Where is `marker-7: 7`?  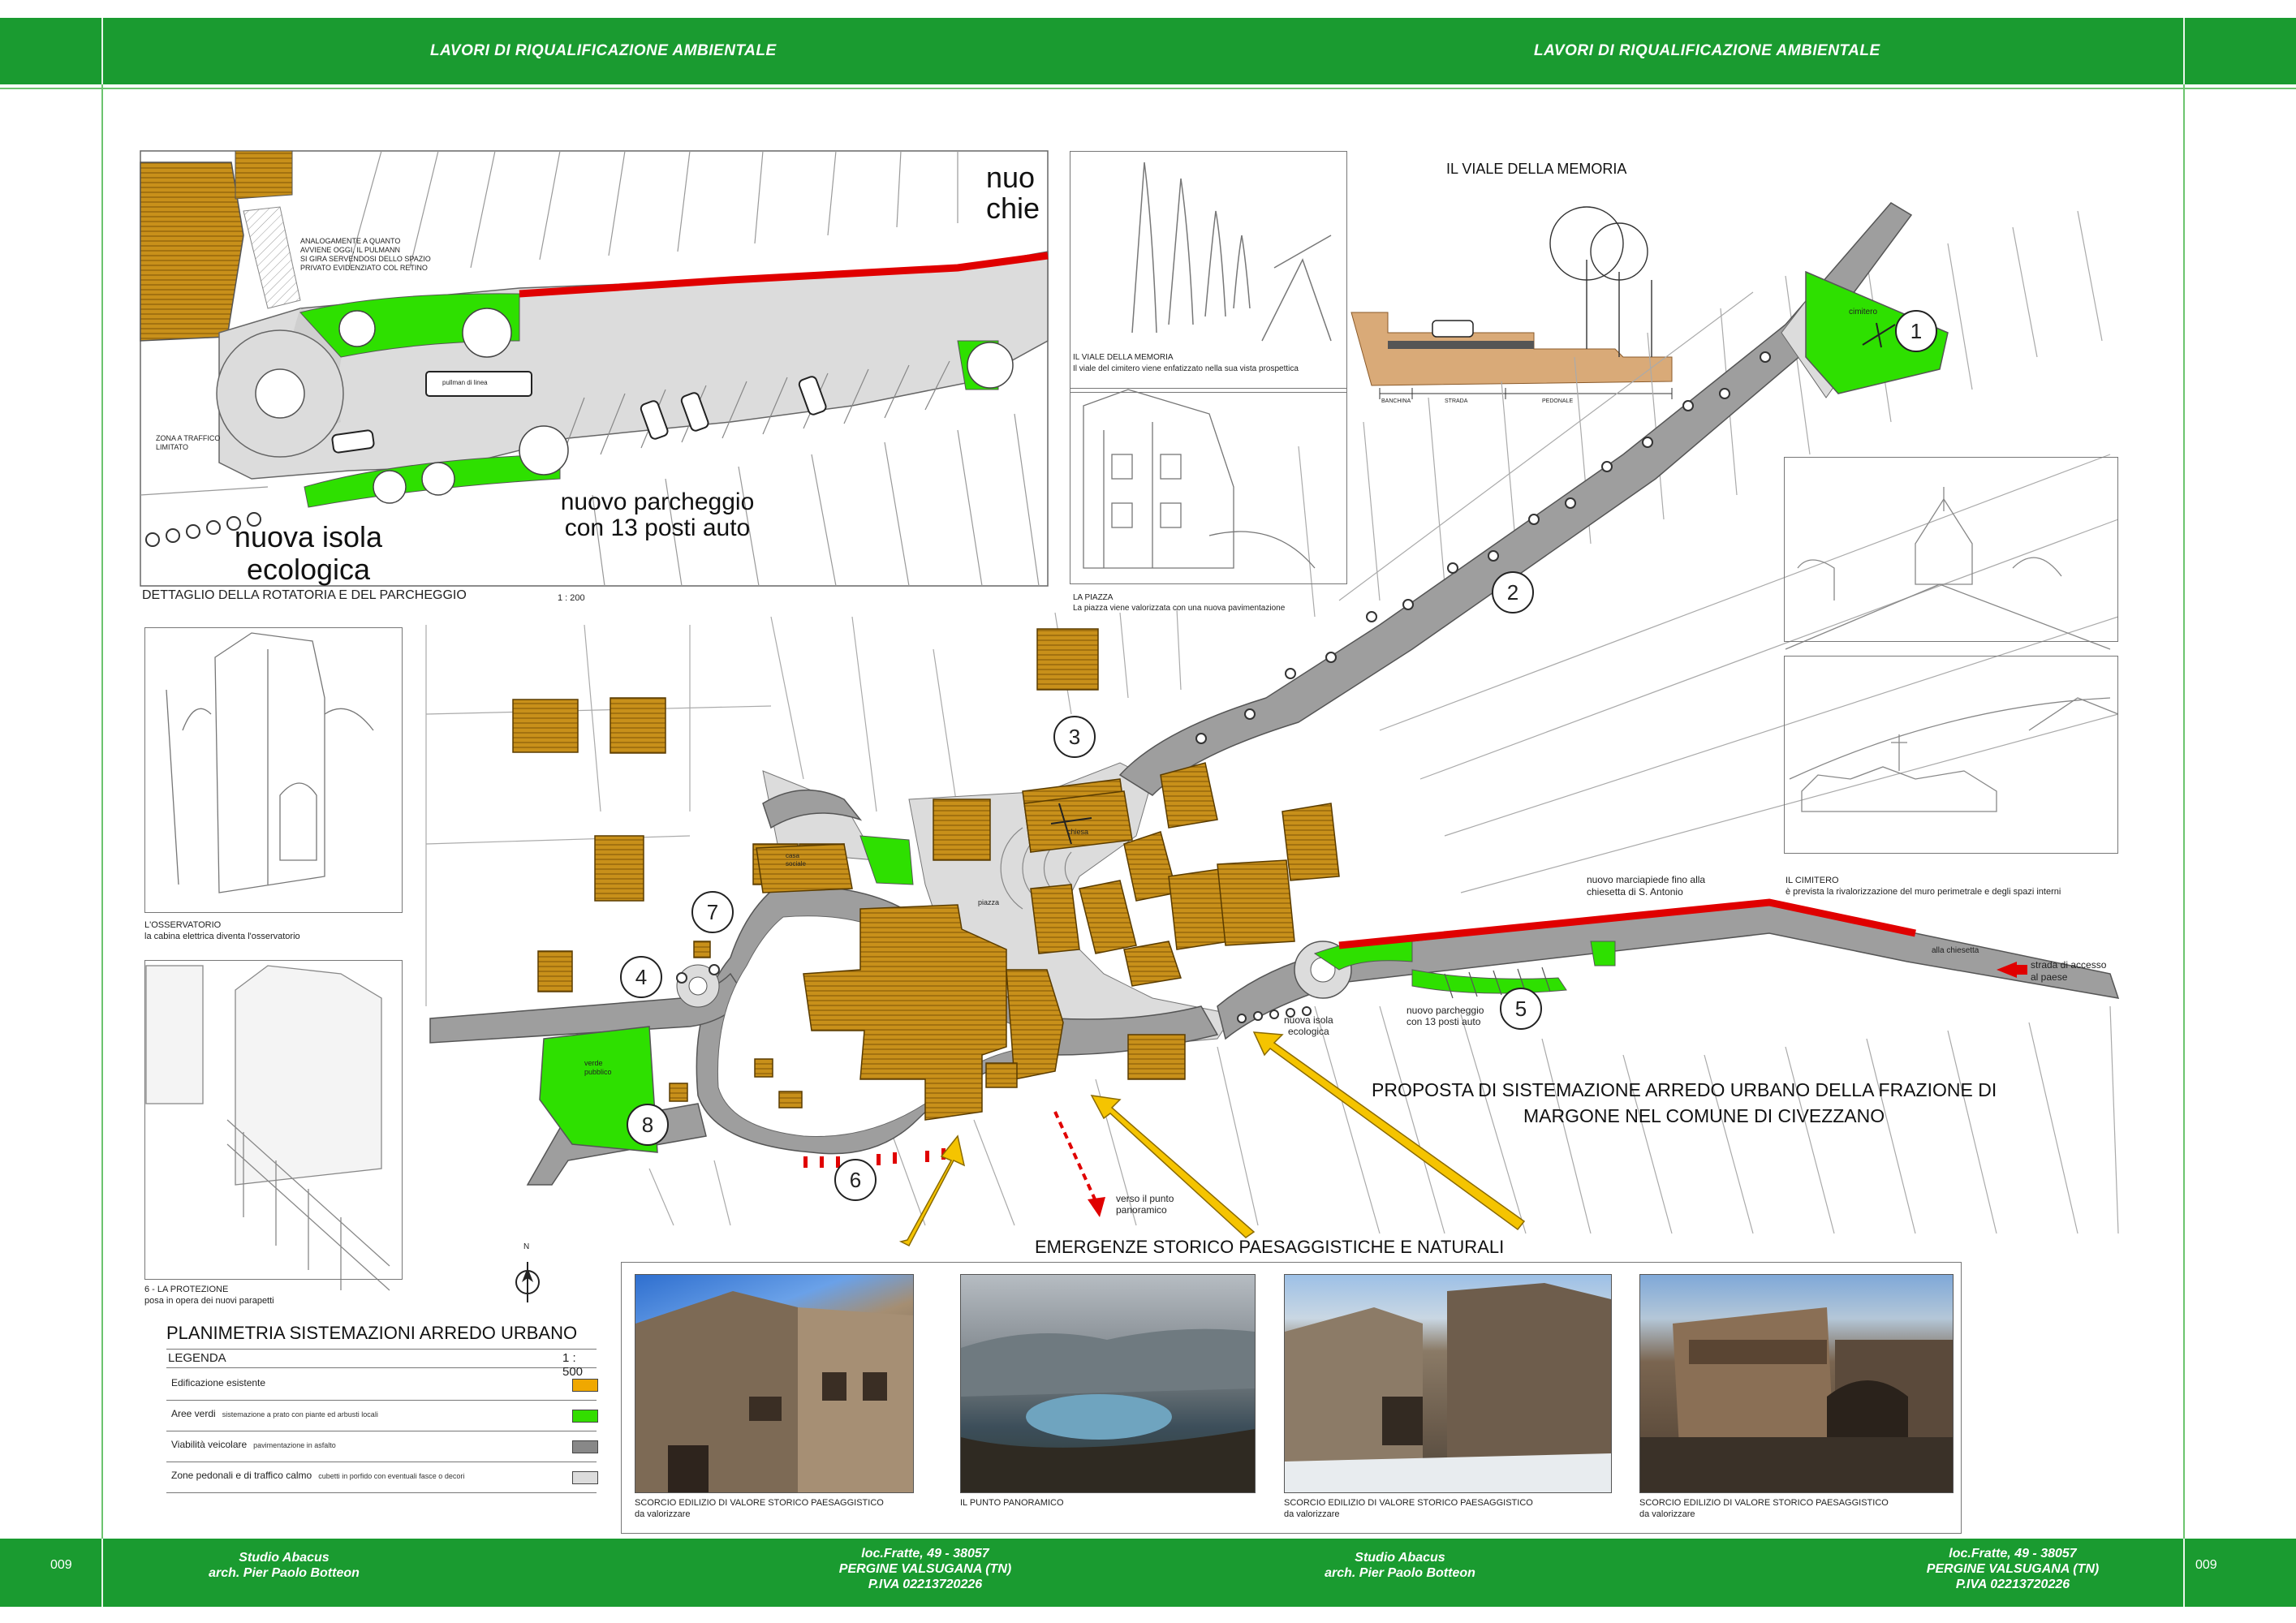
marker-7: 7 is located at coordinates (713, 912).